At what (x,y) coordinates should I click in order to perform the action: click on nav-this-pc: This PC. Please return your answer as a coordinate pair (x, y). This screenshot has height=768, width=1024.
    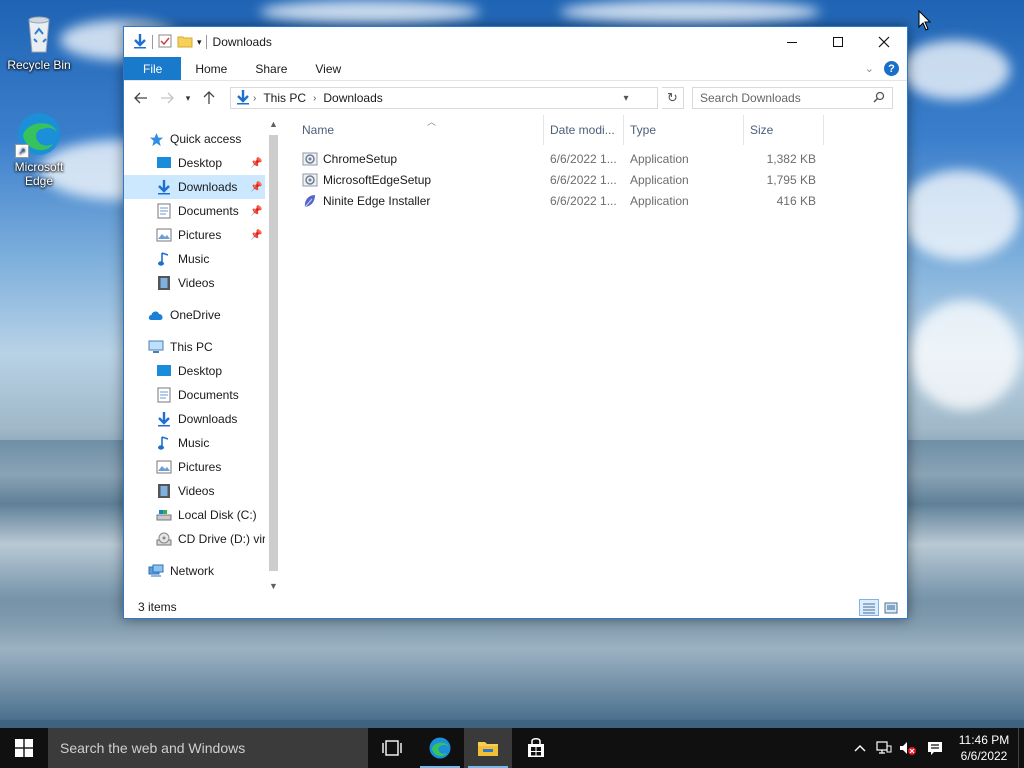
    Looking at the image, I should click on (203, 347).